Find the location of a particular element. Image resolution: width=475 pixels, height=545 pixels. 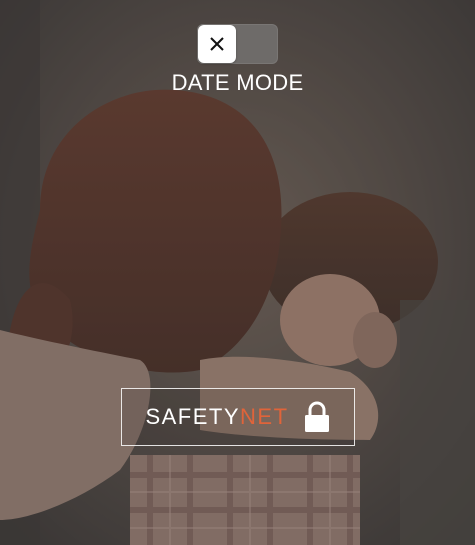

safetynet-label-part1: SAFETY is located at coordinates (193, 416).